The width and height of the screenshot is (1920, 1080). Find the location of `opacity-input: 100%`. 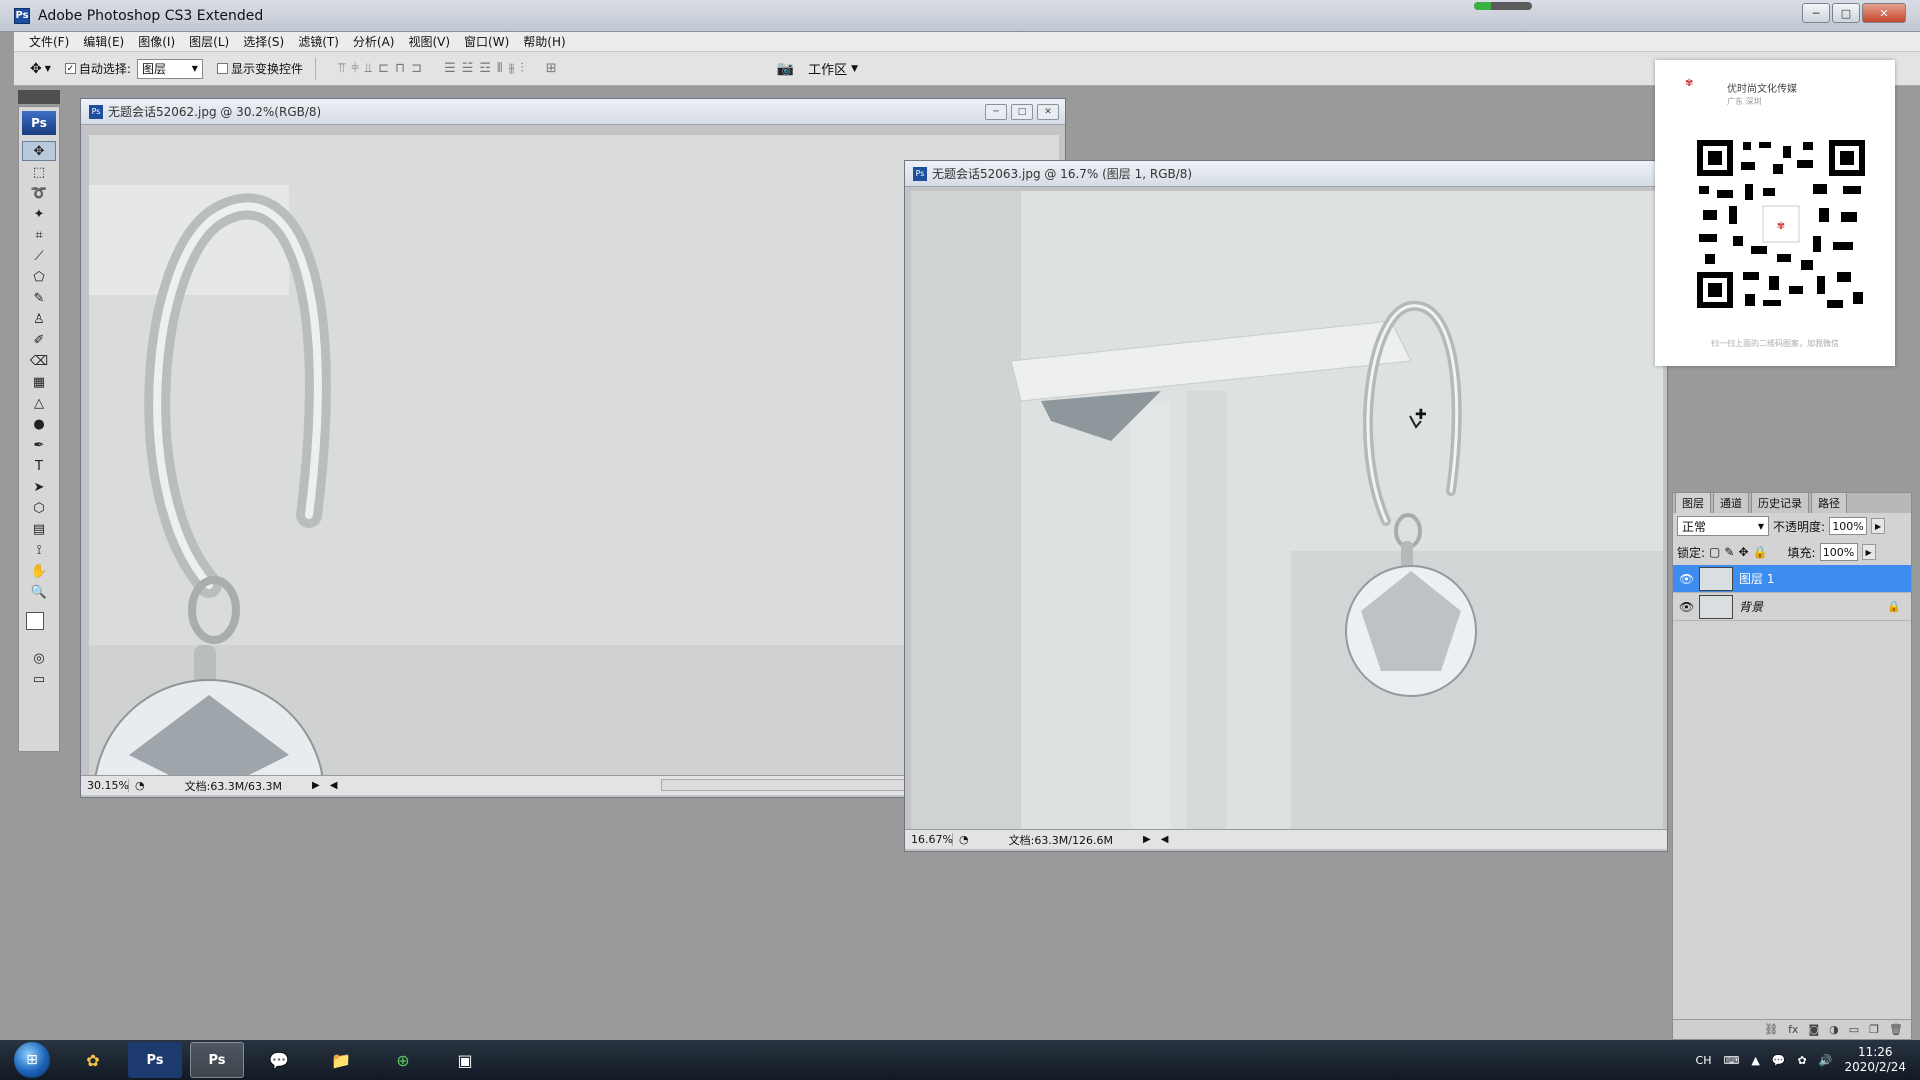

opacity-input: 100% is located at coordinates (1848, 526).